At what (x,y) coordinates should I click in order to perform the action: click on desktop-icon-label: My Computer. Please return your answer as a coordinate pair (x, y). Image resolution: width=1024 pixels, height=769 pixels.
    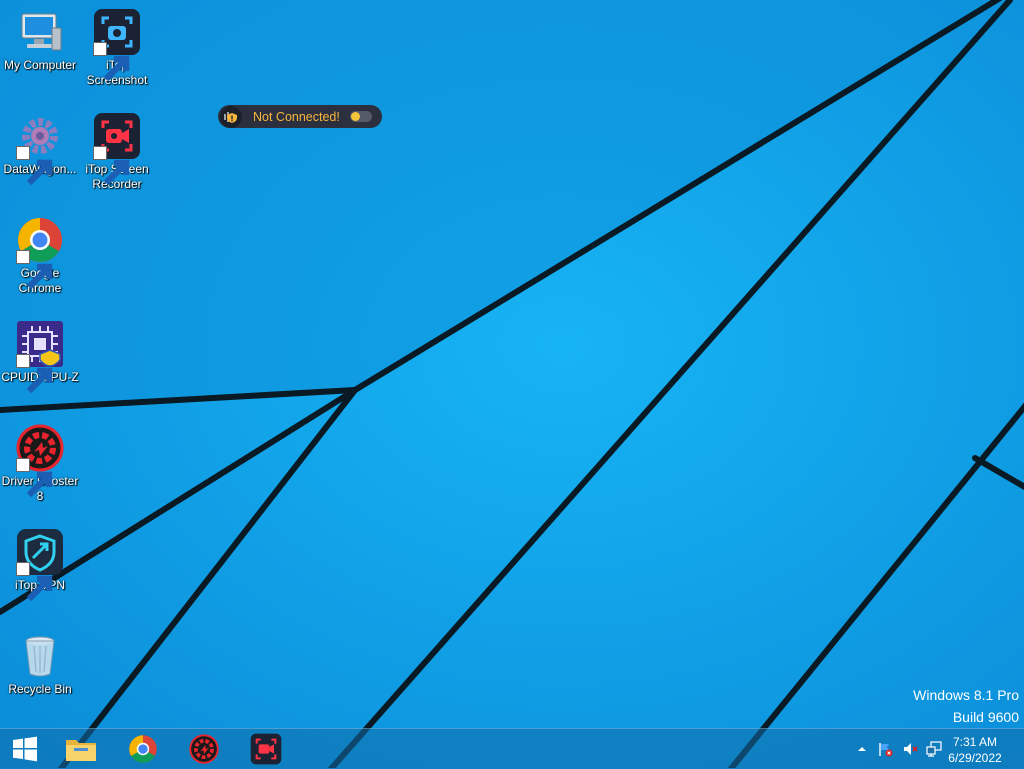
    Looking at the image, I should click on (40, 65).